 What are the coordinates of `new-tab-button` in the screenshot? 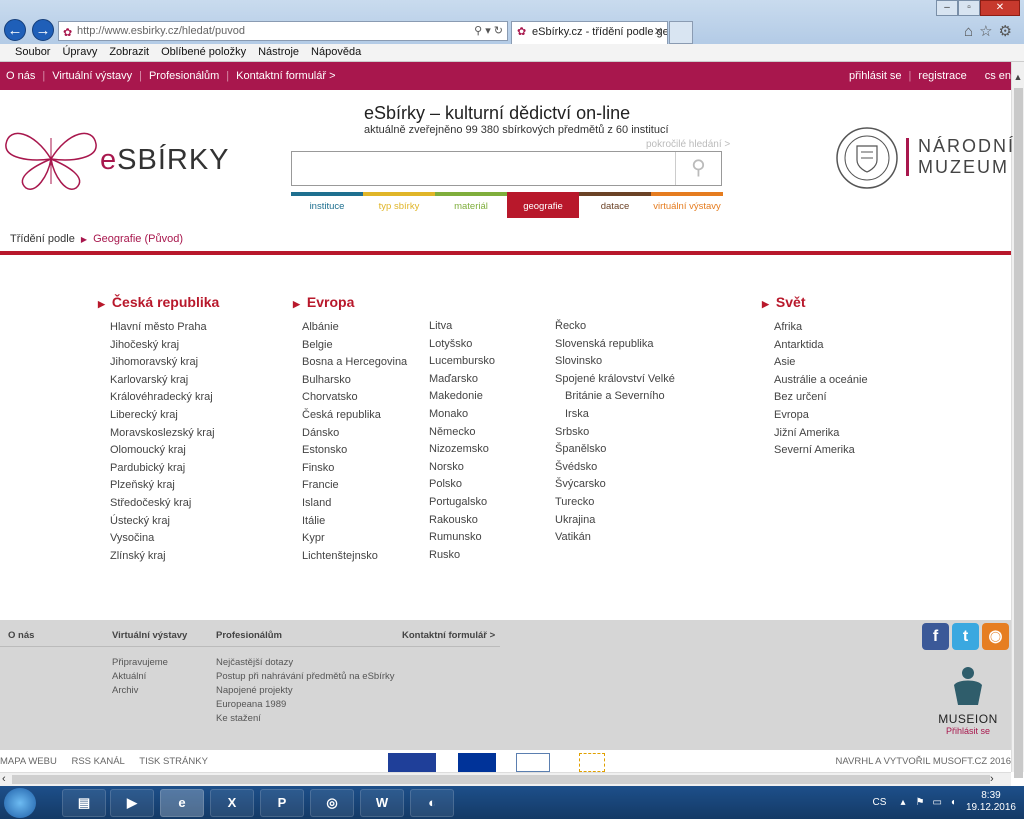 It's located at (681, 32).